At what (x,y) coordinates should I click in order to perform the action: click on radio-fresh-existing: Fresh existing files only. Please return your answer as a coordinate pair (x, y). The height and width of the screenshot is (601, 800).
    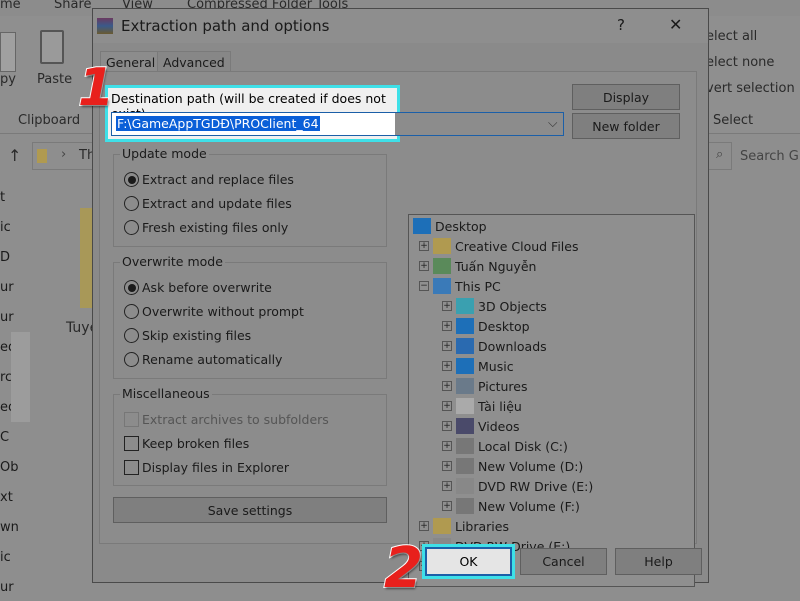
    Looking at the image, I should click on (206, 227).